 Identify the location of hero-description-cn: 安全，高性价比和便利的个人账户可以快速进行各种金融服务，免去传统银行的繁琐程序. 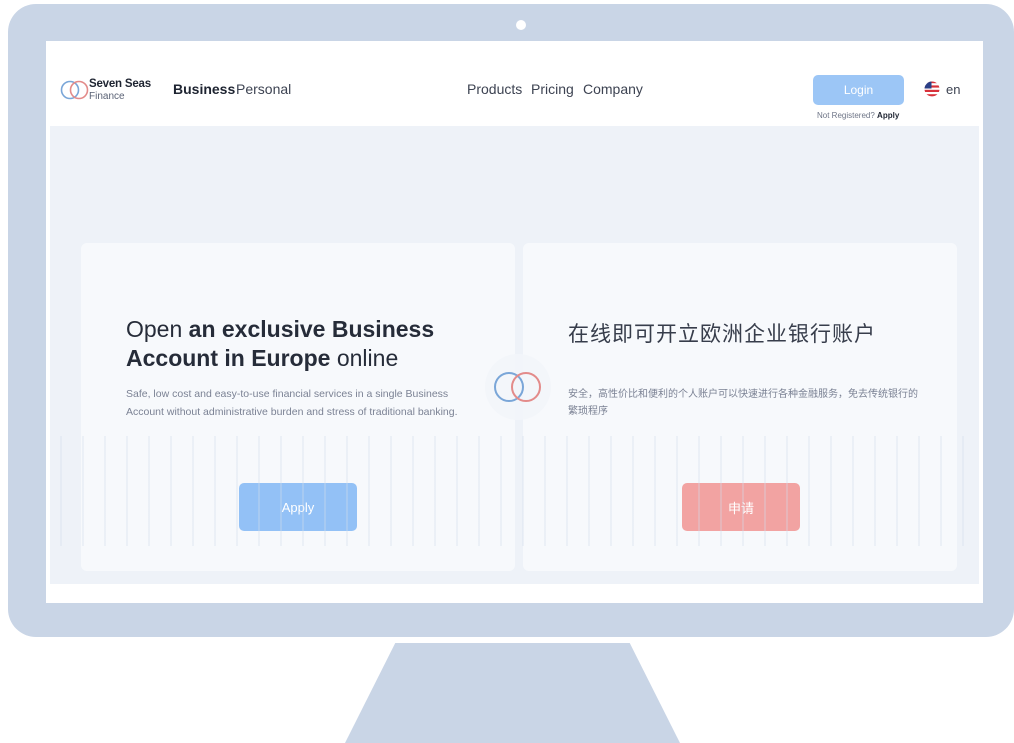
(743, 403).